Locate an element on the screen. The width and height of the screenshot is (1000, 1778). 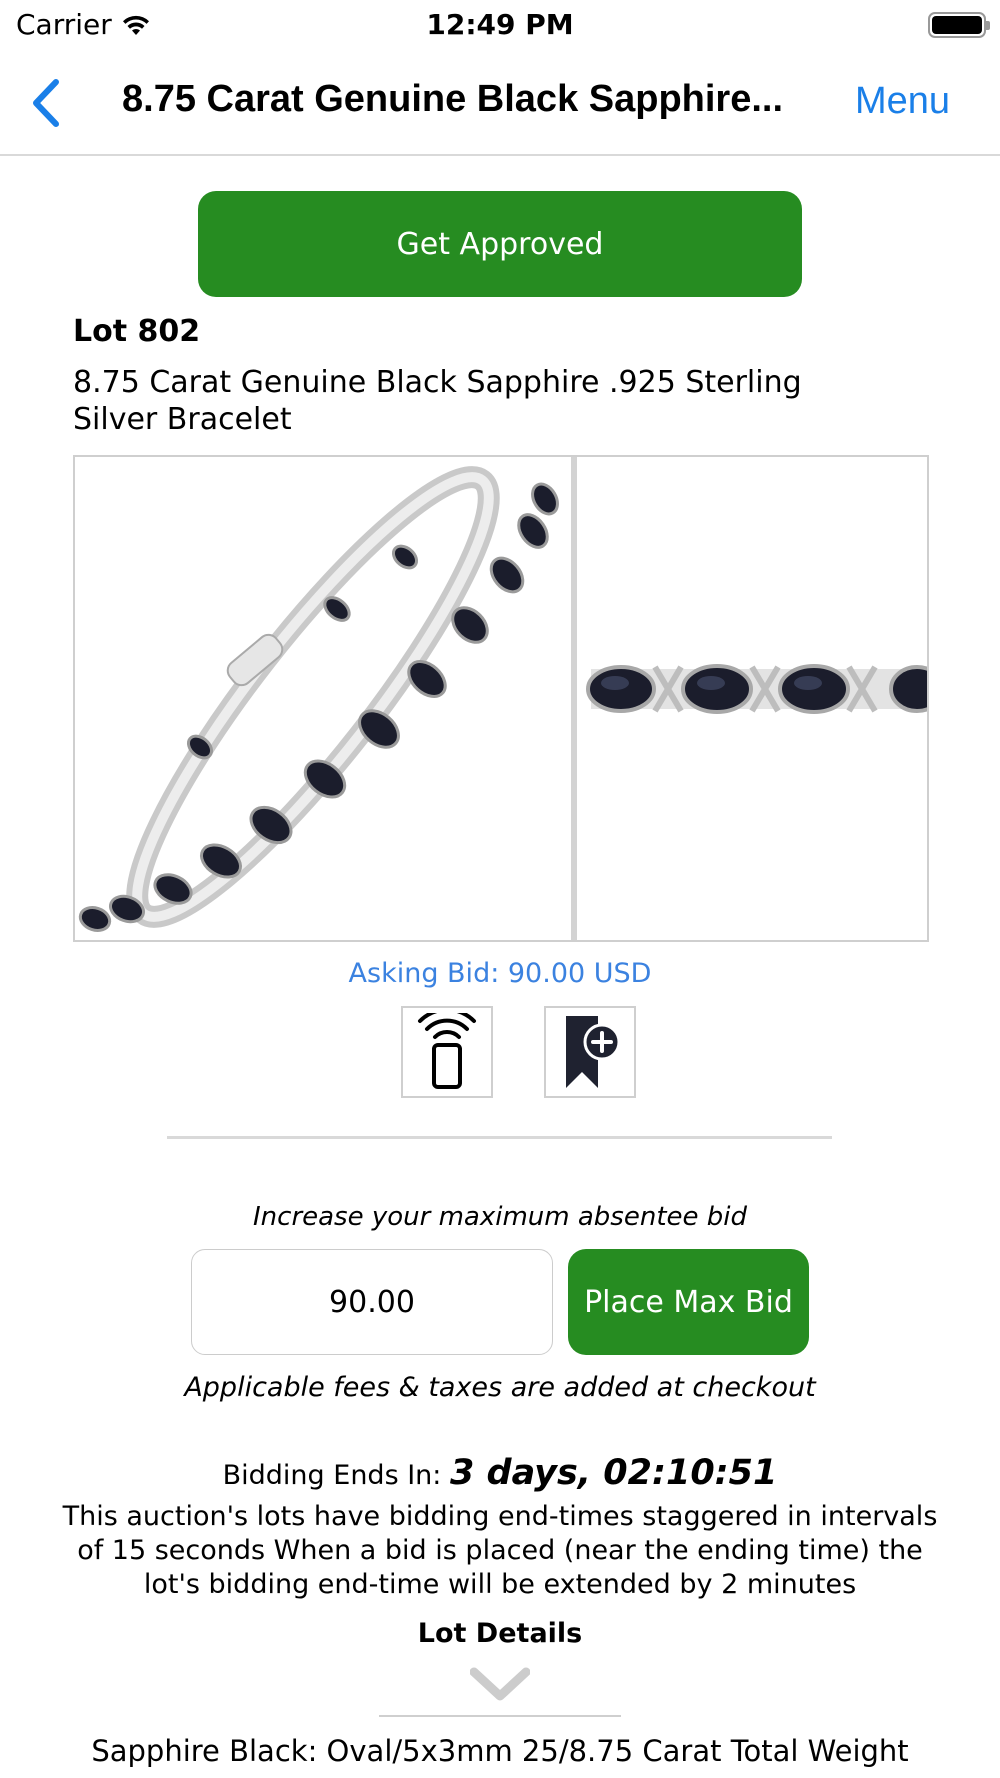
lot-details-toggle is located at coordinates (500, 1684).